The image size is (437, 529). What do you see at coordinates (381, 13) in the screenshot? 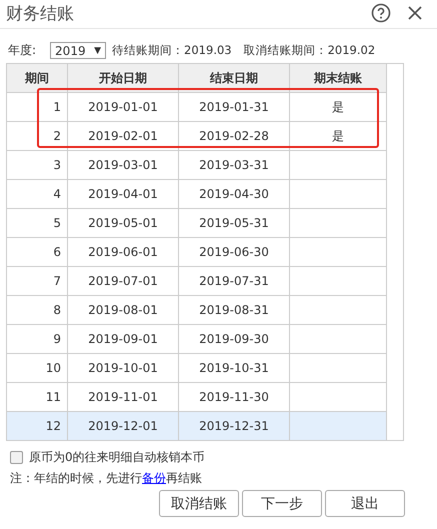
I see `help-icon` at bounding box center [381, 13].